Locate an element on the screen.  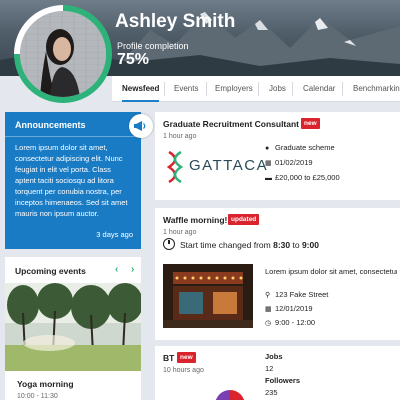
start-time-to: 9:00 is located at coordinates (310, 245).